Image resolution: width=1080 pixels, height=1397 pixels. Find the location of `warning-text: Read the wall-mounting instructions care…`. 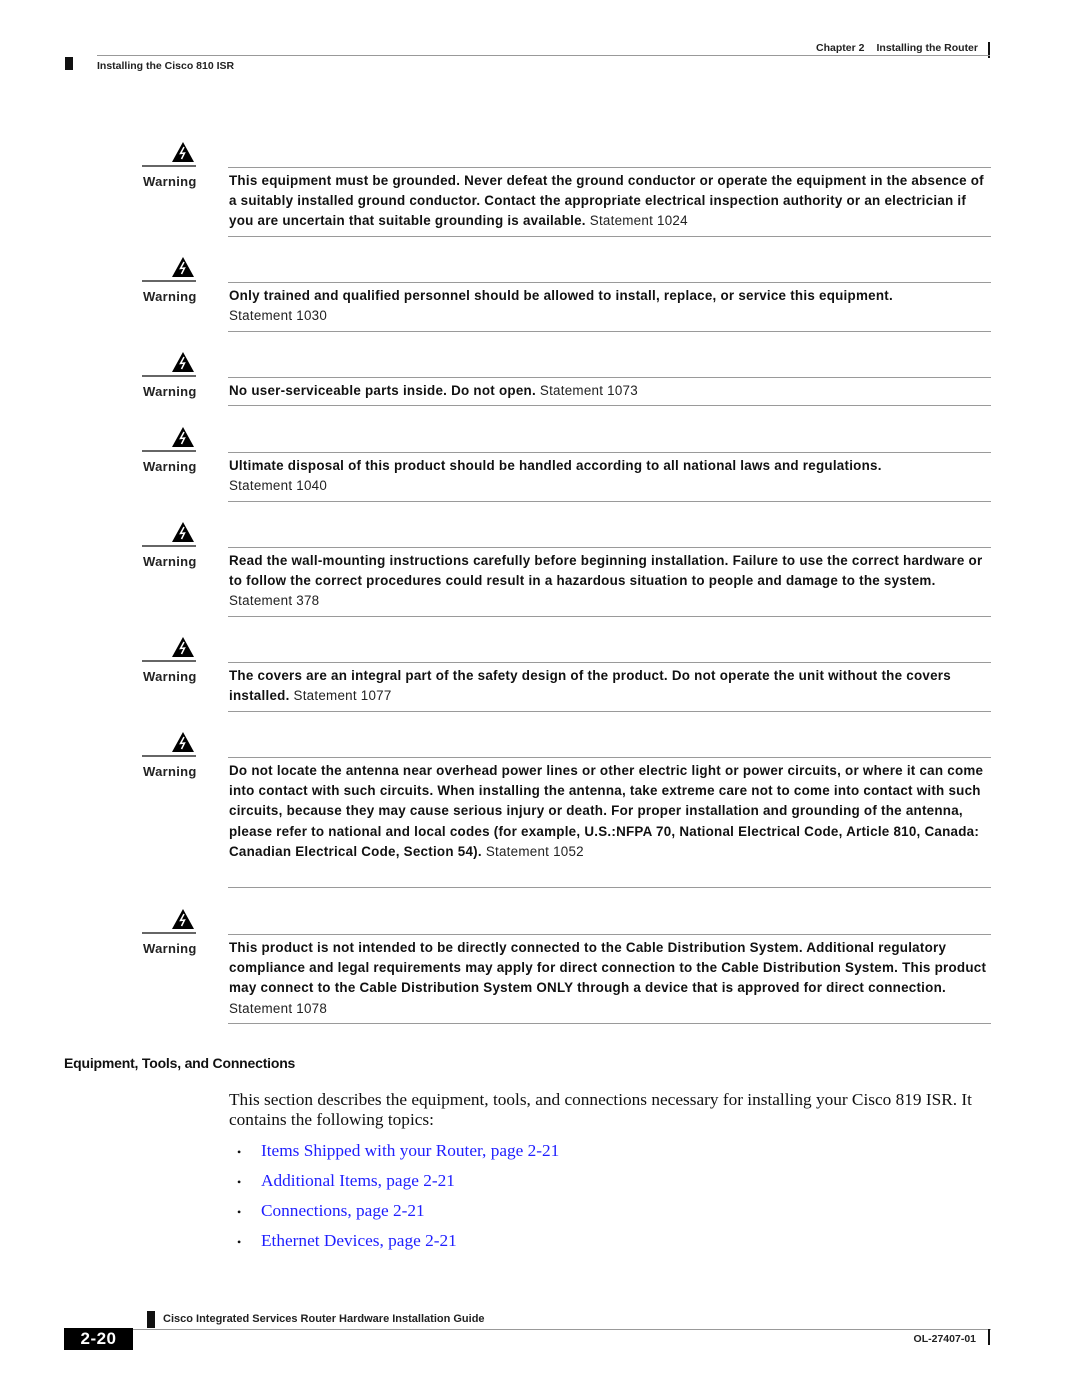

warning-text: Read the wall-mounting instructions care… is located at coordinates (610, 581).